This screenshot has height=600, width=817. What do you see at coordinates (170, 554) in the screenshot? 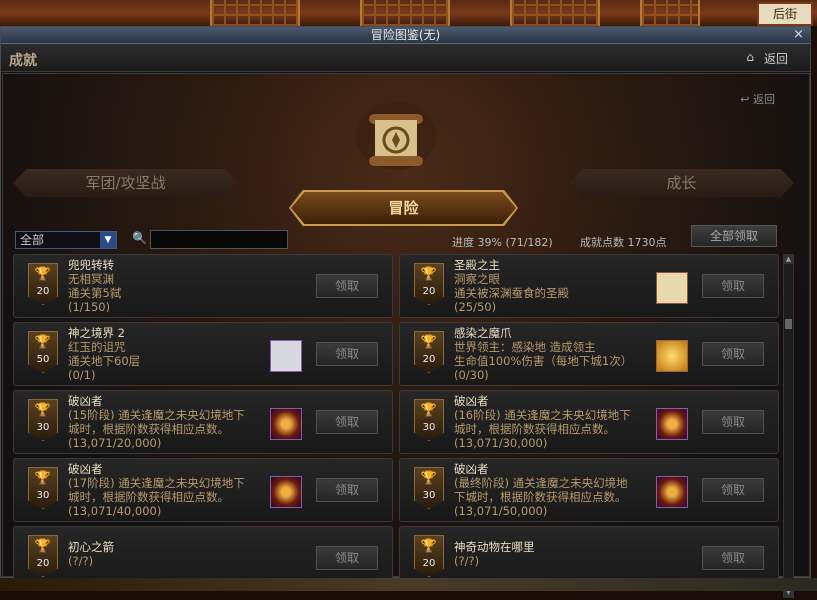
I see `achievement-info: 初心之箭 (?/?)` at bounding box center [170, 554].